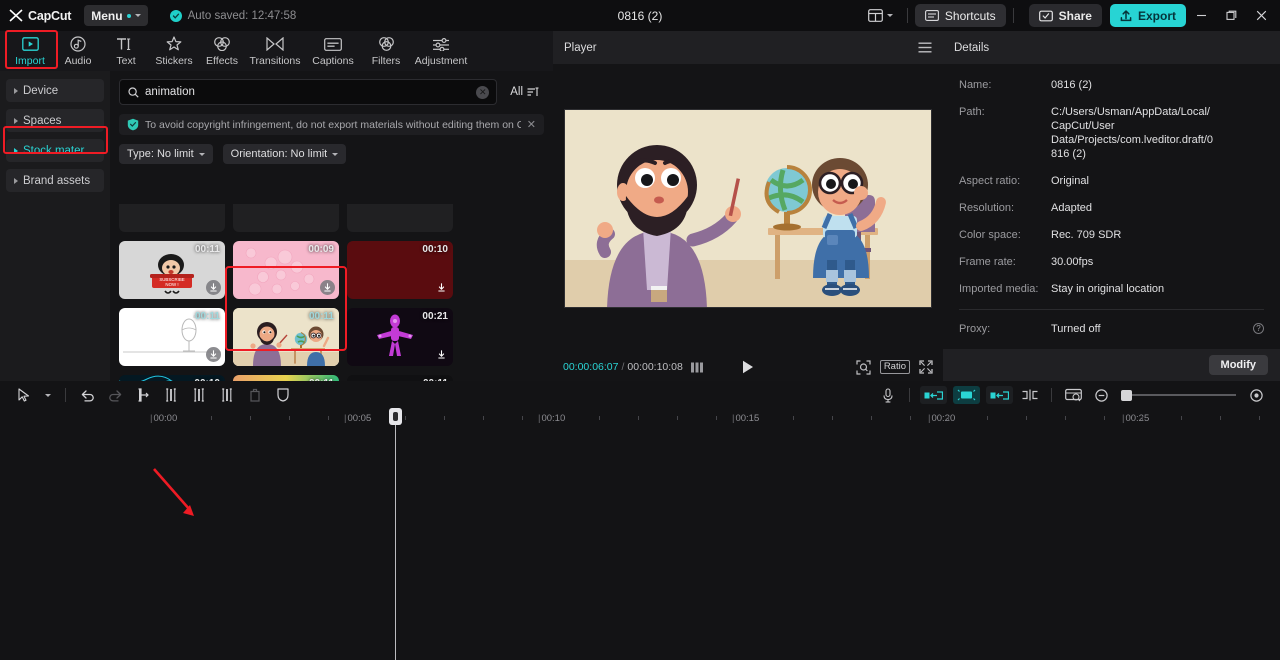 The width and height of the screenshot is (1280, 660). Describe the element at coordinates (640, 395) in the screenshot. I see `timeline-toolbar` at that location.